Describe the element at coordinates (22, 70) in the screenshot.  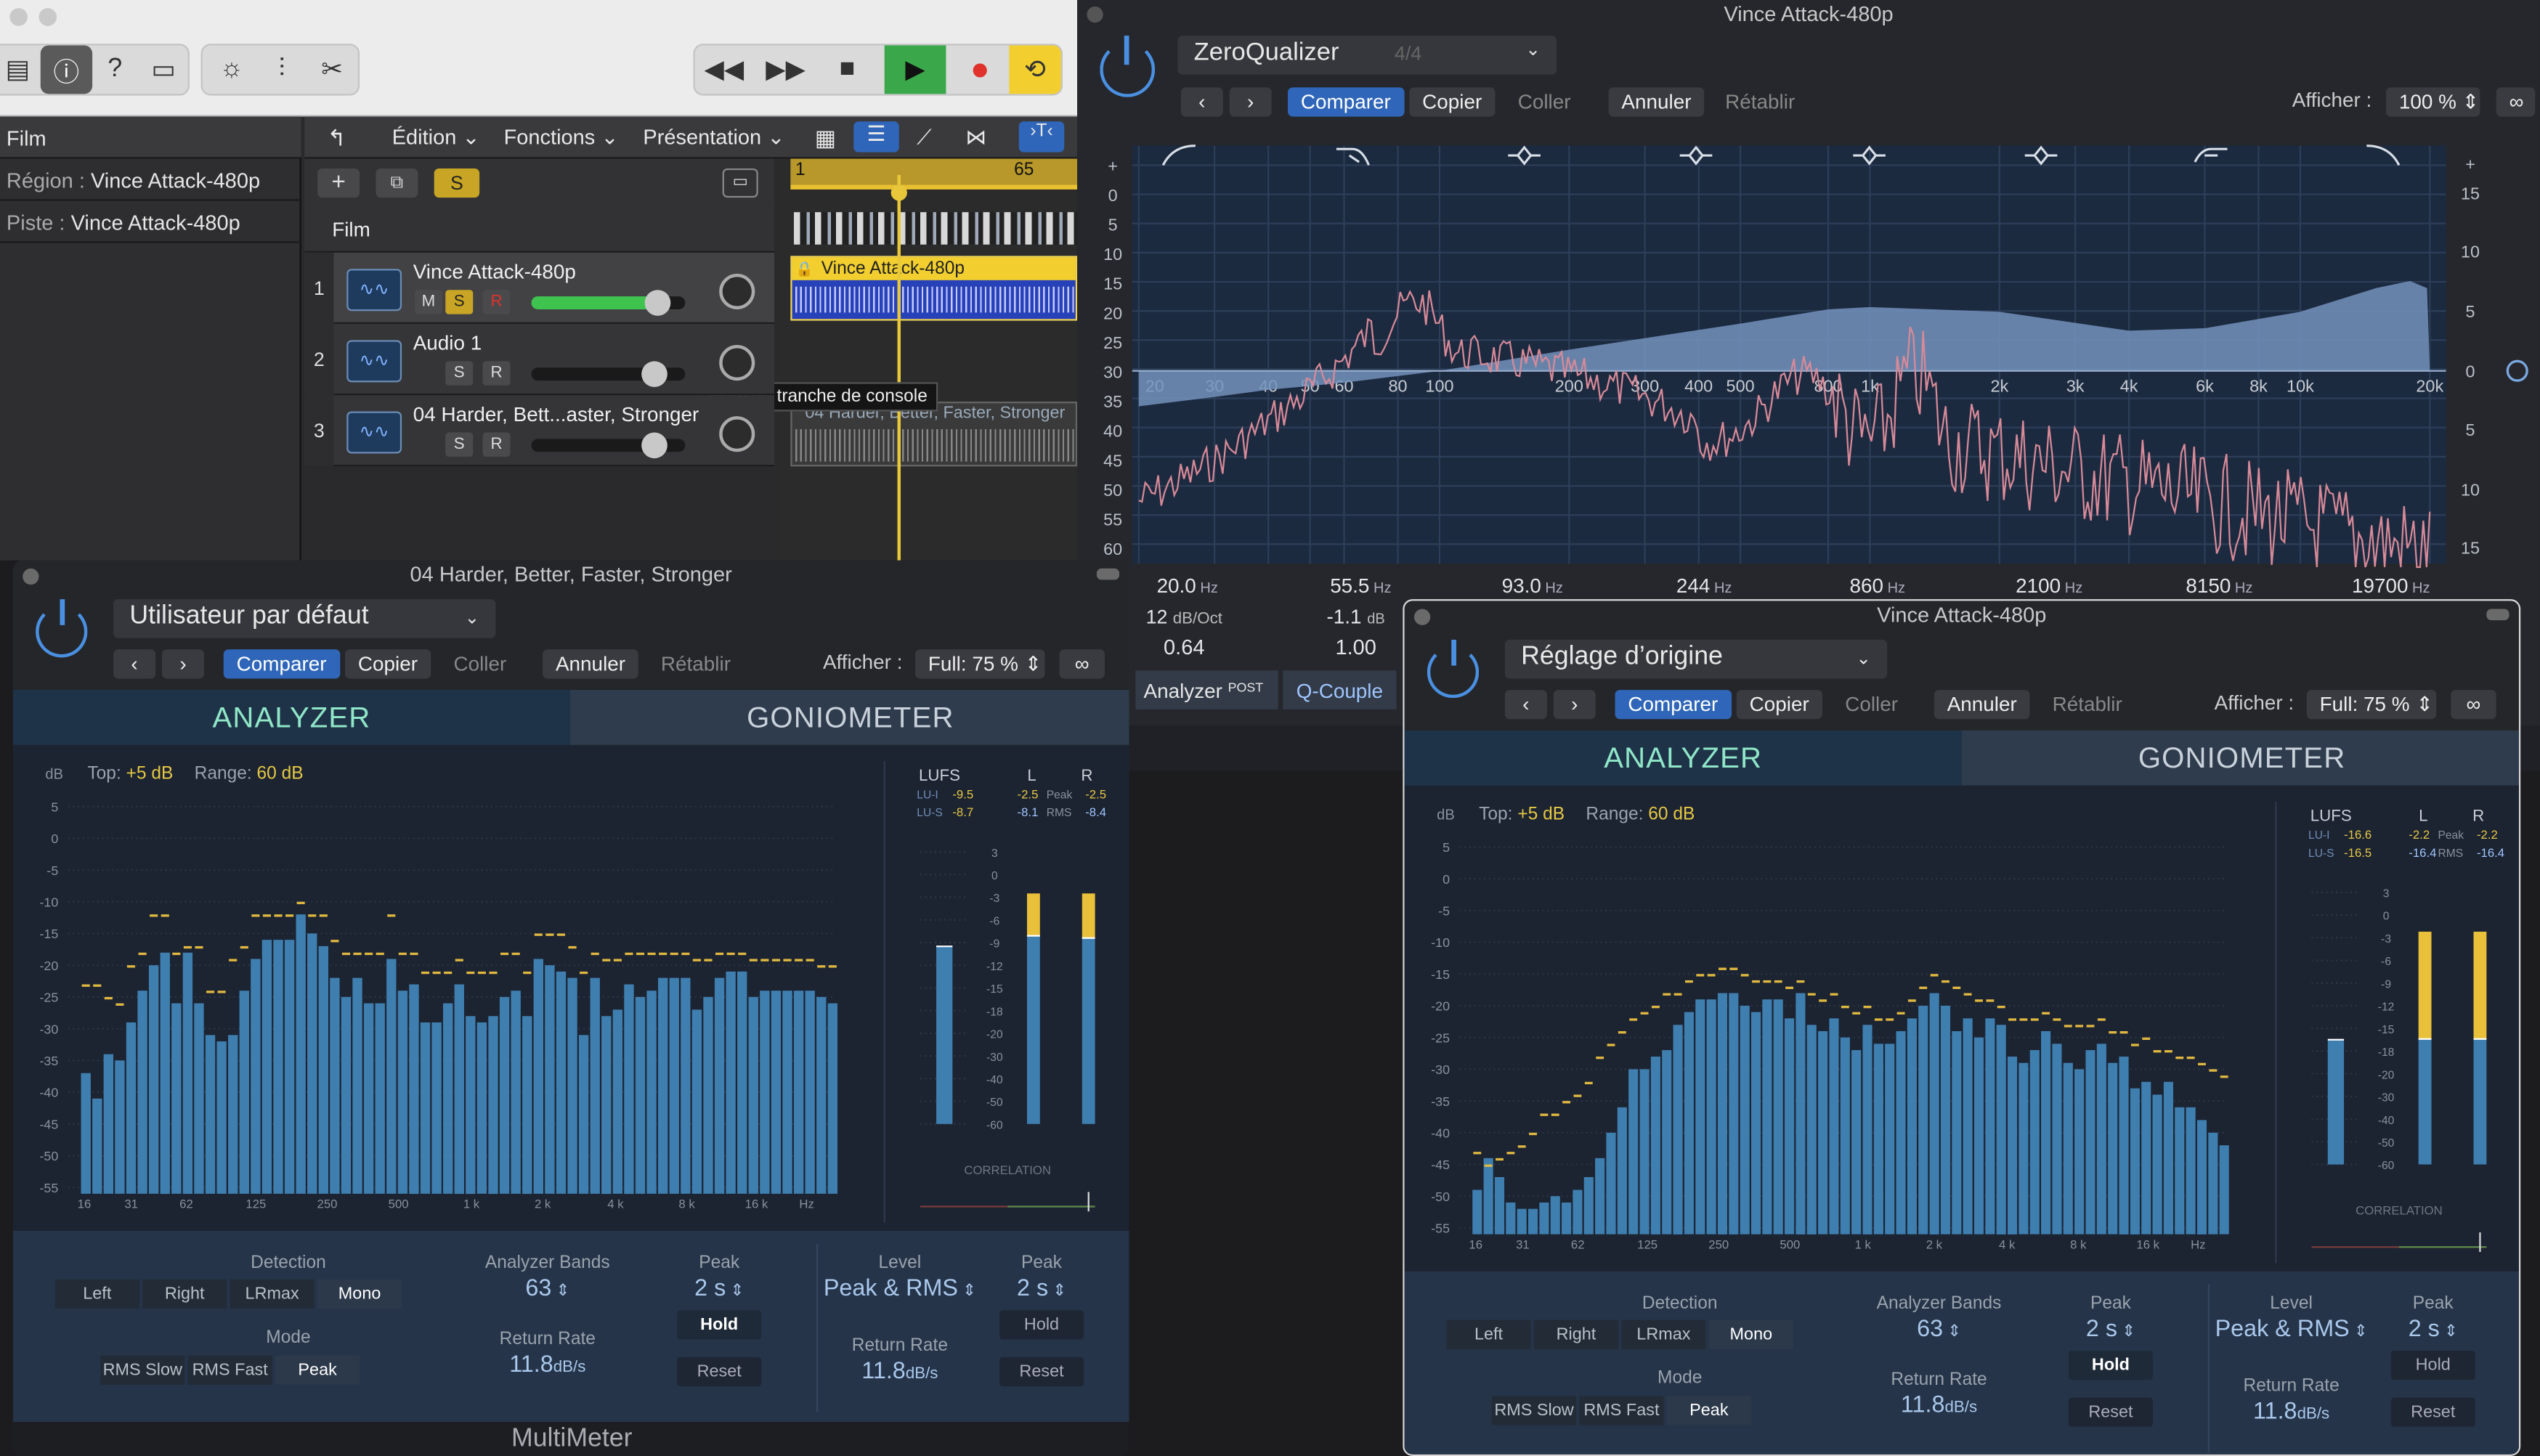
I see `library-icon: ▤` at that location.